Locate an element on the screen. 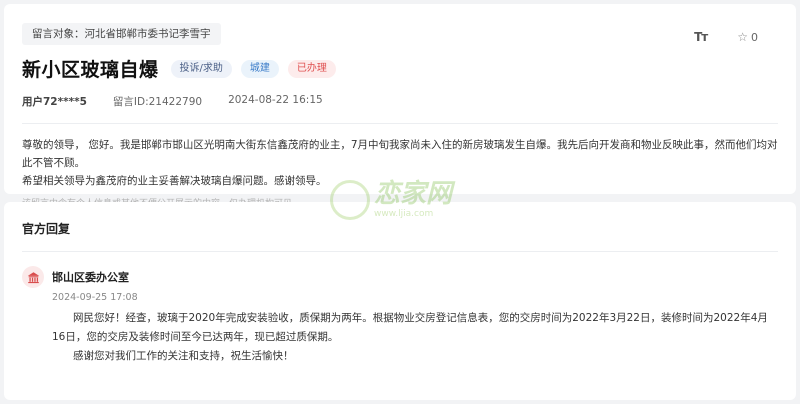 This screenshot has width=800, height=404. reply-section-title: 官方回复 is located at coordinates (46, 229).